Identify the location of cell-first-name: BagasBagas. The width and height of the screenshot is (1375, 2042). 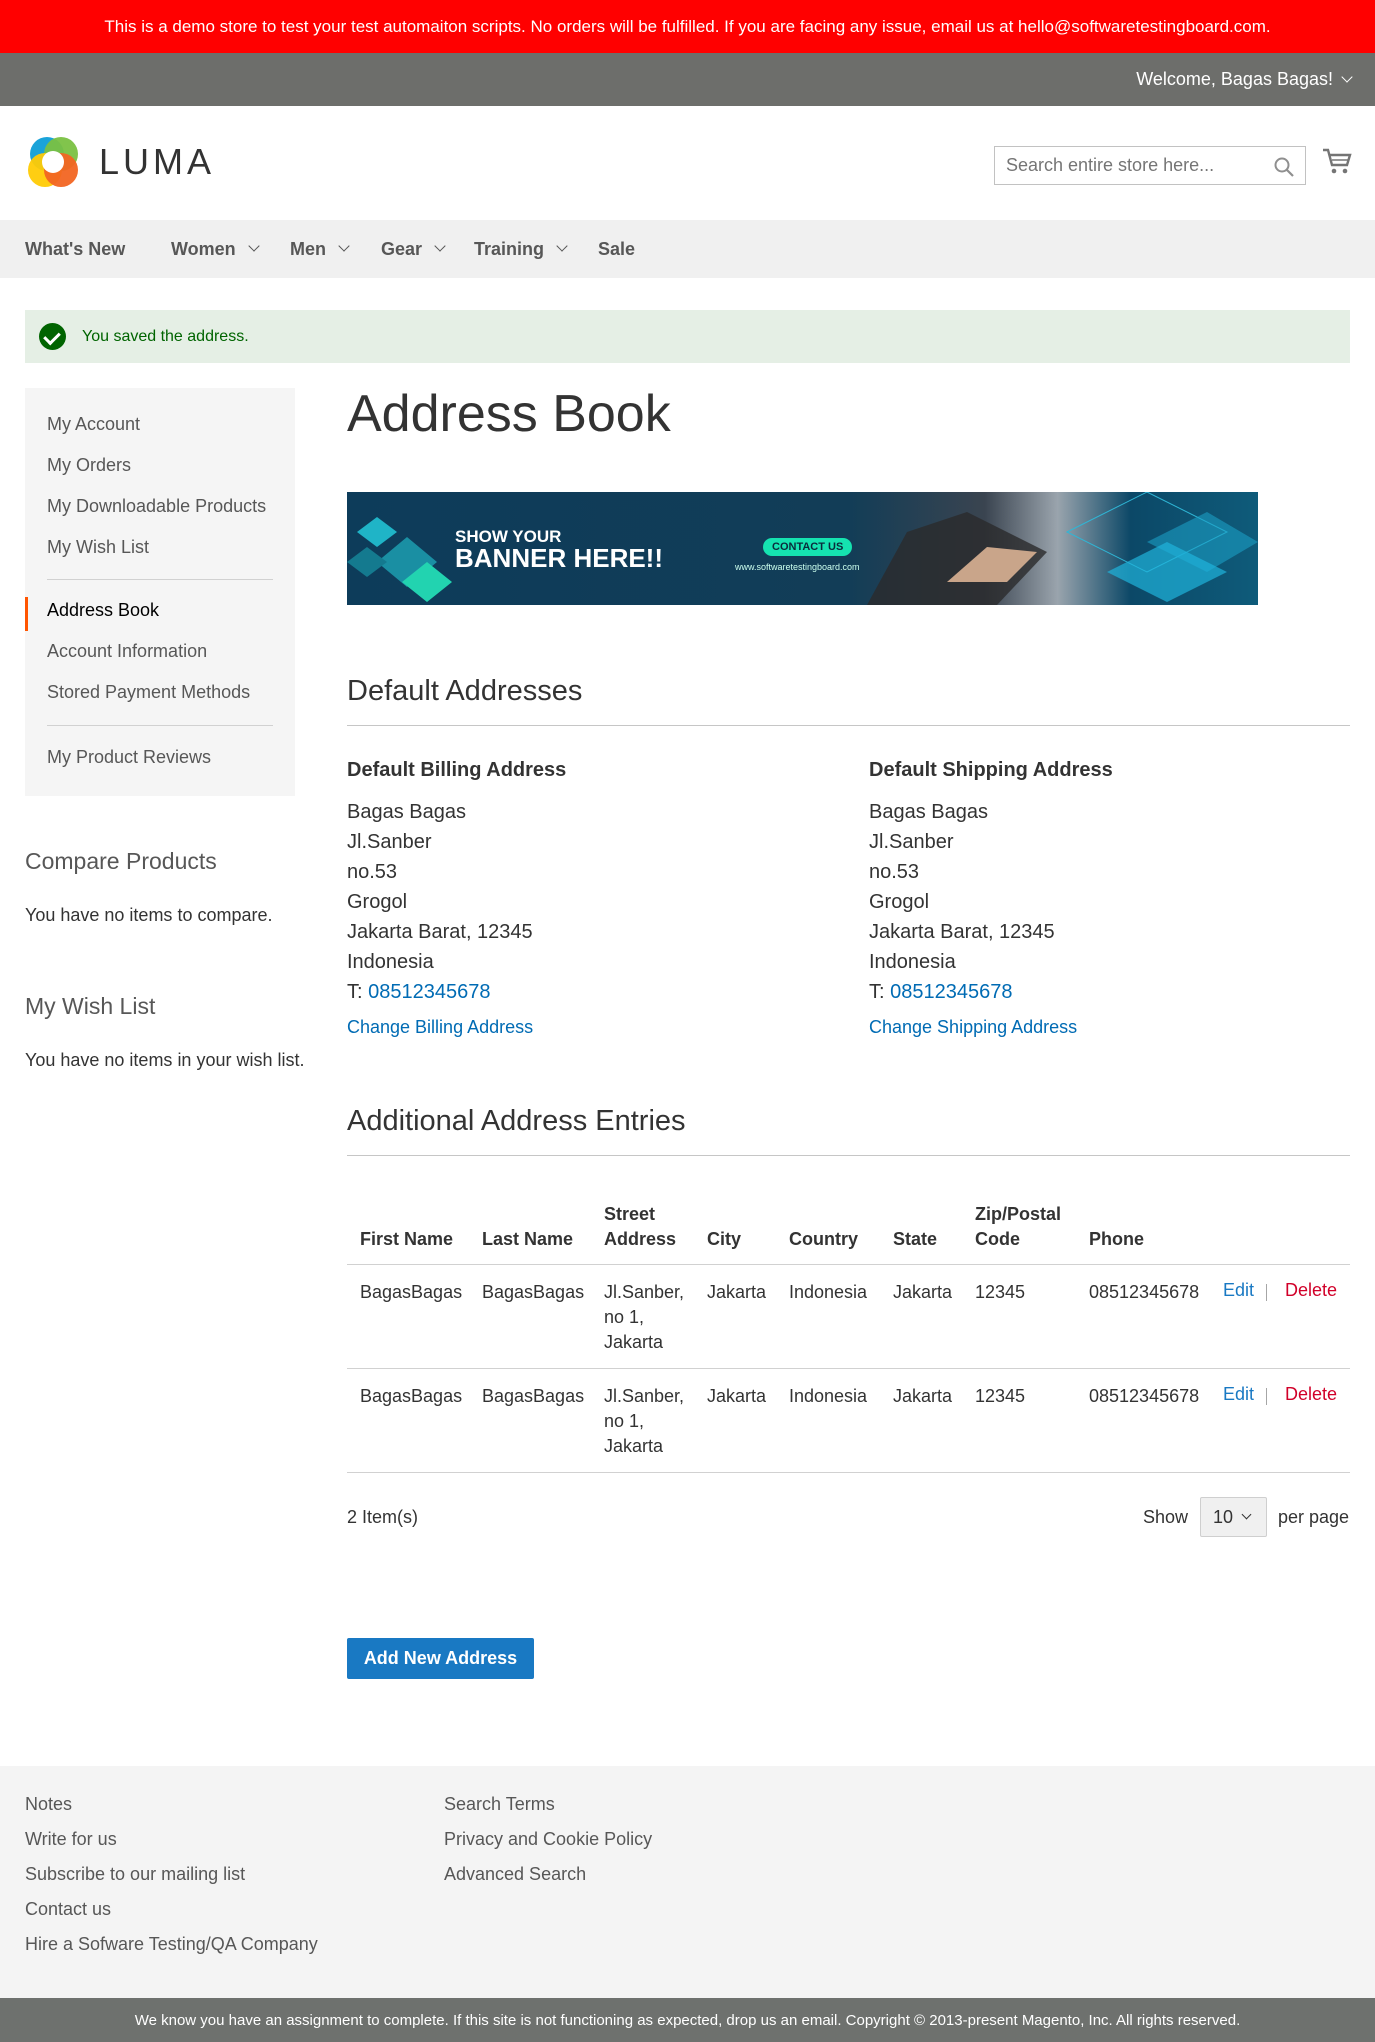
(411, 1292).